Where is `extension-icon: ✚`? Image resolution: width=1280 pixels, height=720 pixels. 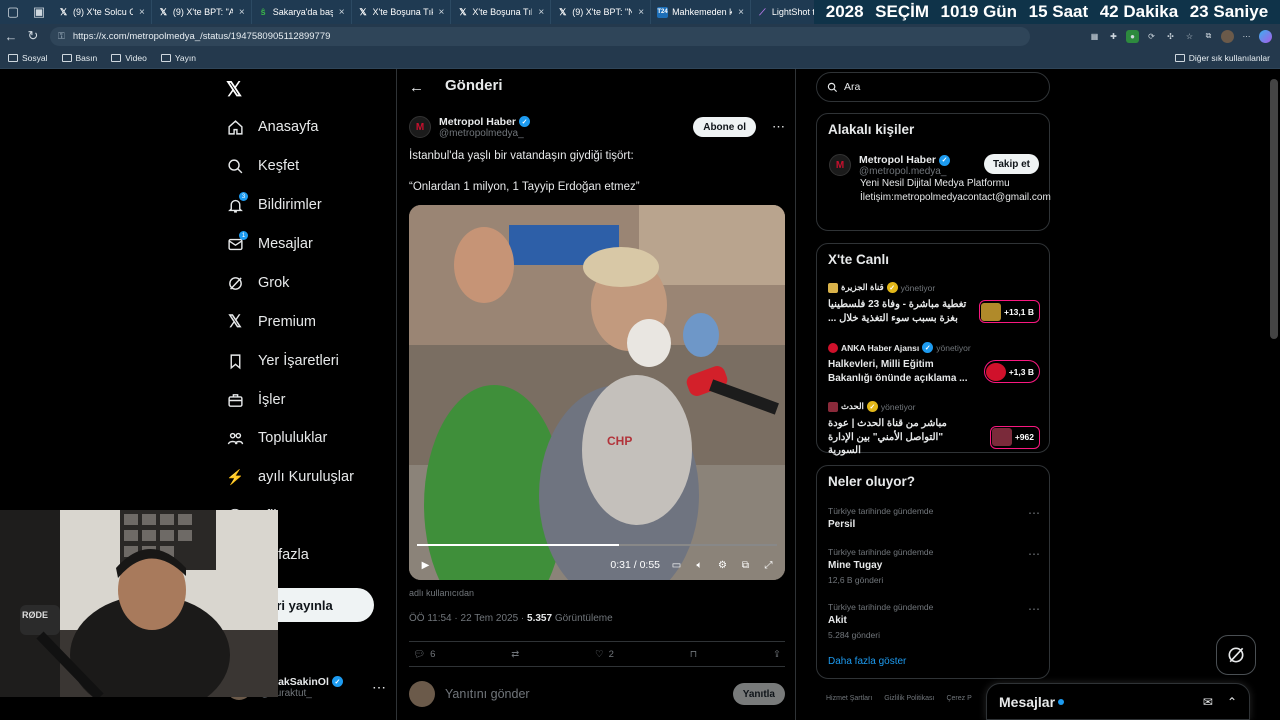 extension-icon: ✚ is located at coordinates (1113, 36).